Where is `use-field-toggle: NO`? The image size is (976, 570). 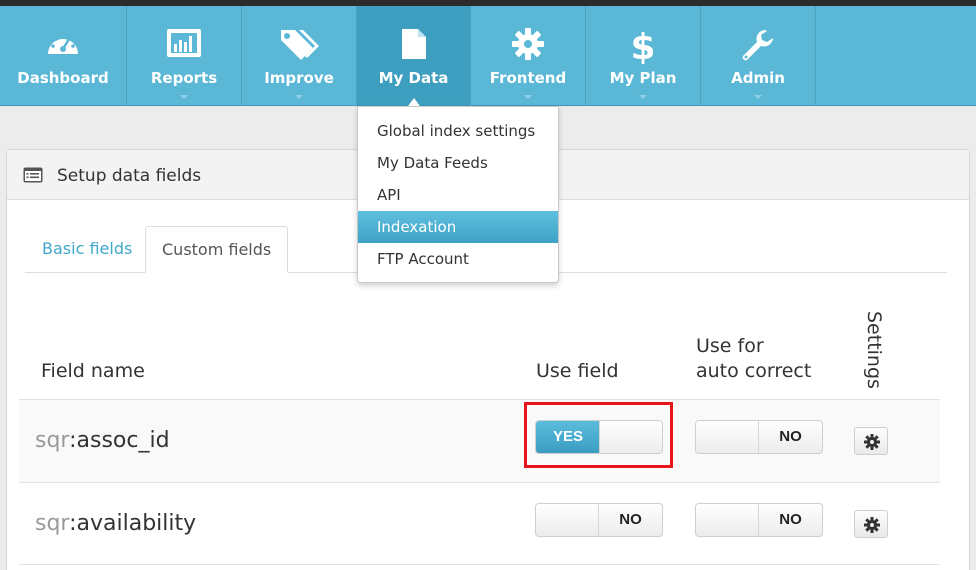 use-field-toggle: NO is located at coordinates (599, 520).